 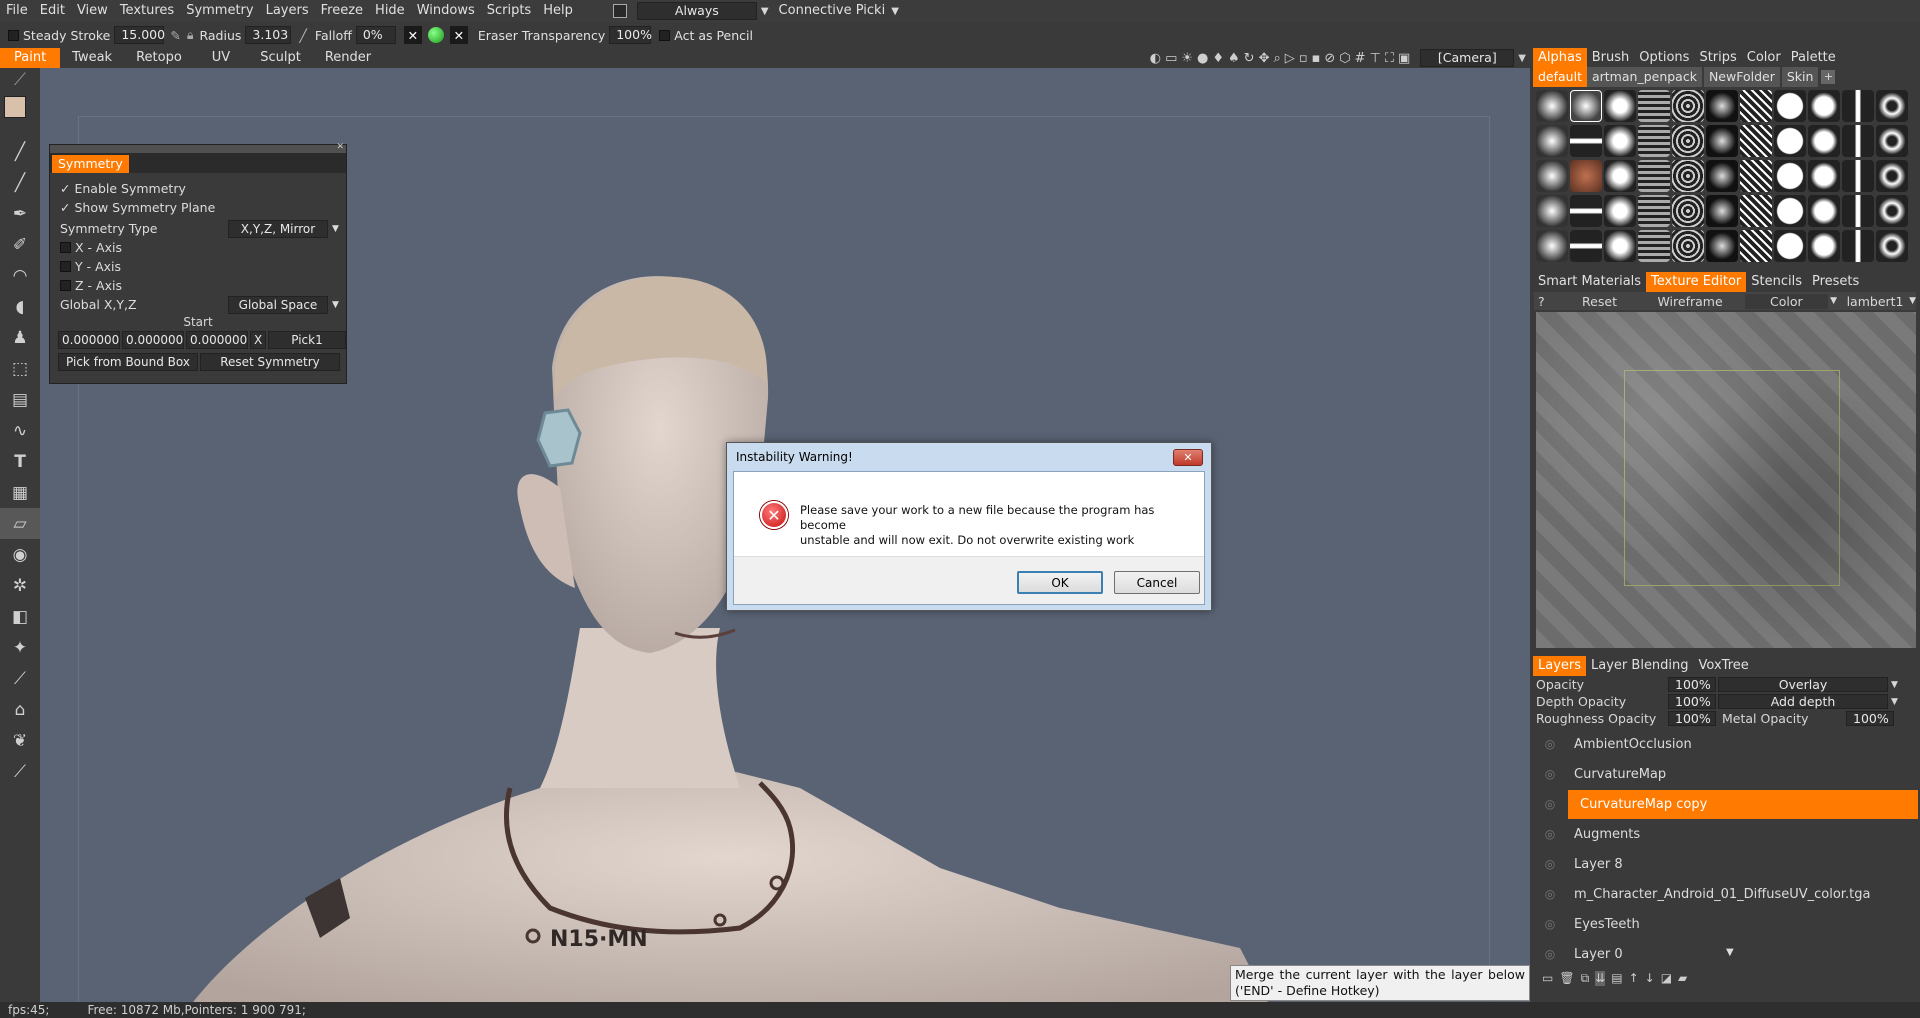 What do you see at coordinates (1344, 58) in the screenshot?
I see `cube-icon: ⬡` at bounding box center [1344, 58].